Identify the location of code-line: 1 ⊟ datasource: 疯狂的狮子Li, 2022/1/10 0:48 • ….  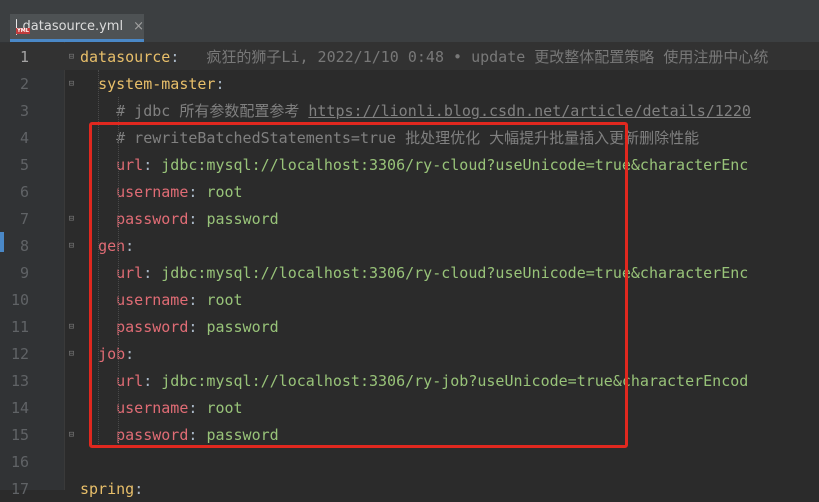
(409, 56).